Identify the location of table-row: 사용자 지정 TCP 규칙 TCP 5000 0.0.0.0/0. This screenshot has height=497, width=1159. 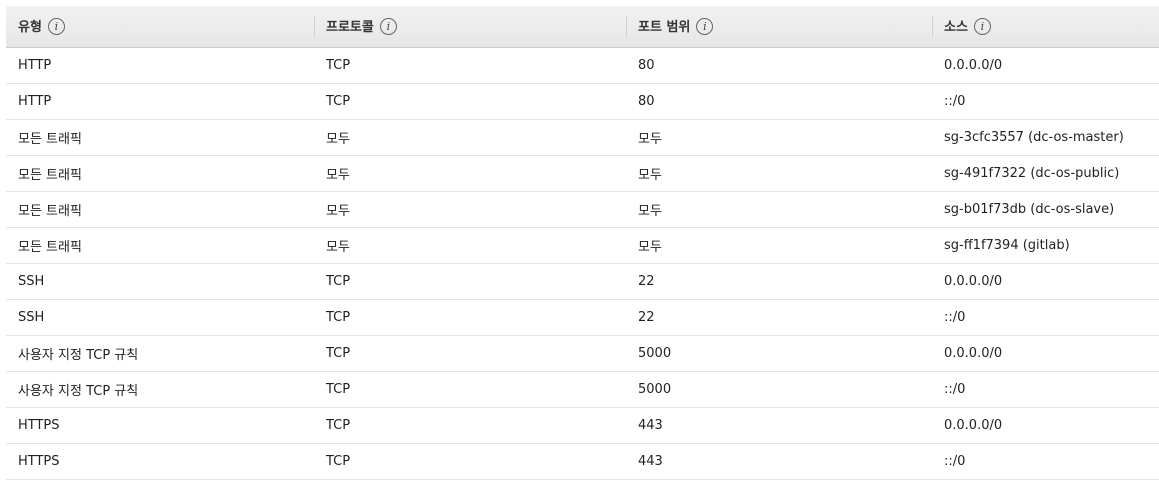
(582, 353).